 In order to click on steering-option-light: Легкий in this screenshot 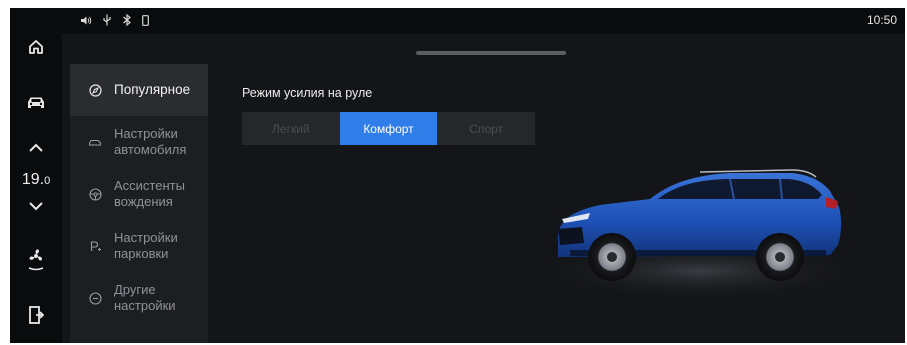, I will do `click(291, 128)`.